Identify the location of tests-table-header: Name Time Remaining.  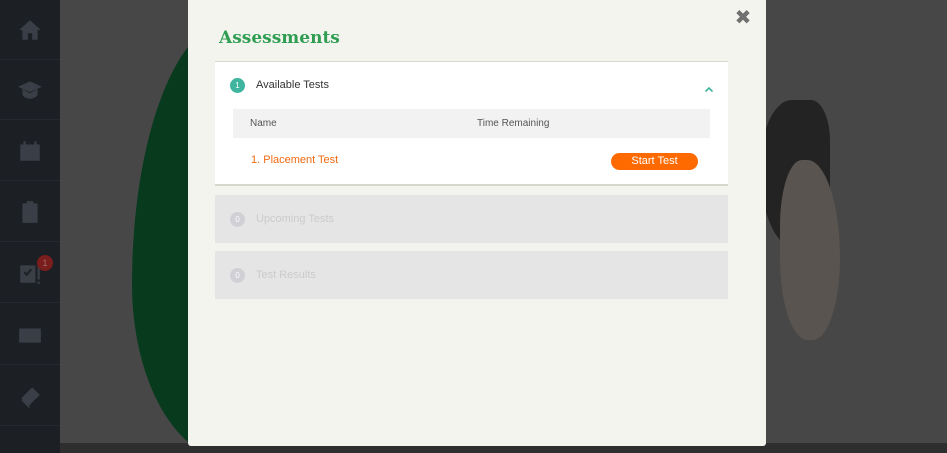
(471, 123).